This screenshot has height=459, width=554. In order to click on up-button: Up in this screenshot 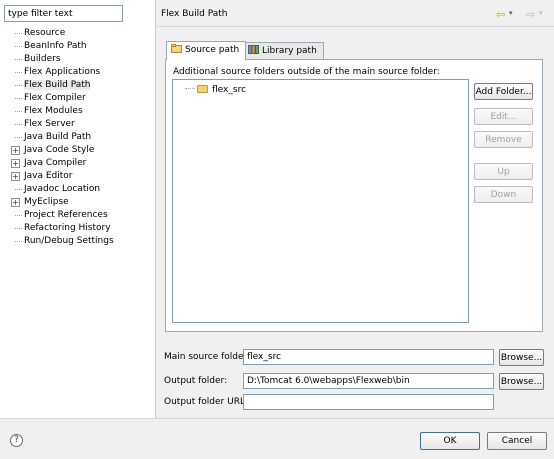, I will do `click(503, 171)`.